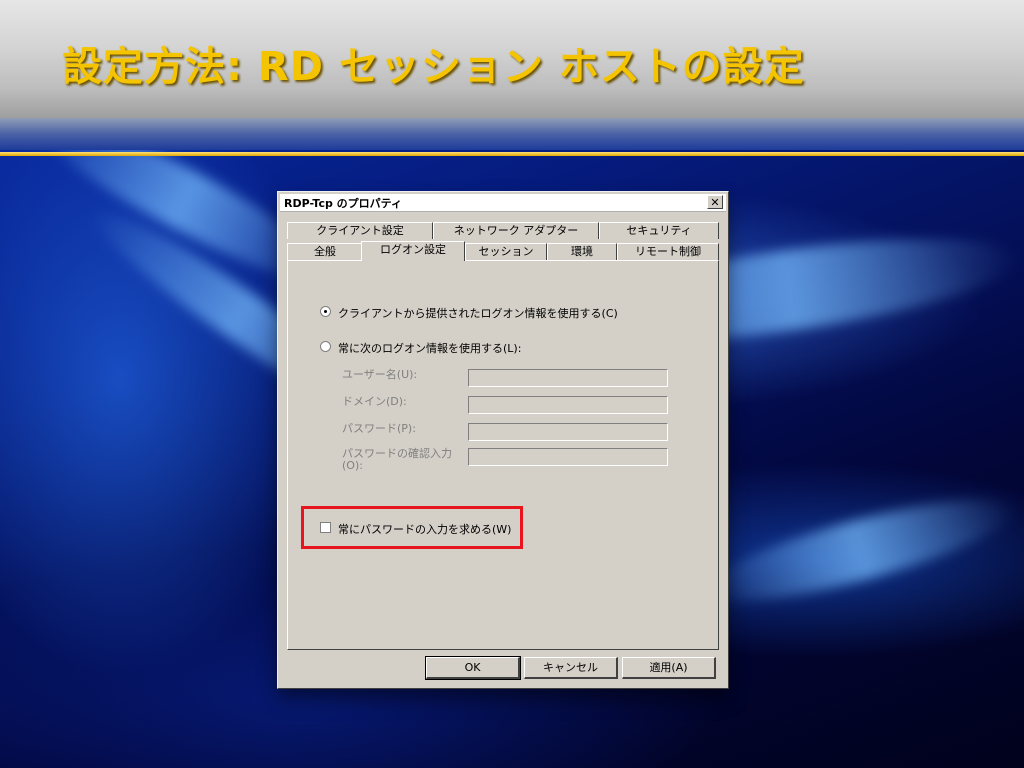 The image size is (1024, 768). What do you see at coordinates (343, 203) in the screenshot?
I see `dialog-title: RDP-Tcp のプロパティ` at bounding box center [343, 203].